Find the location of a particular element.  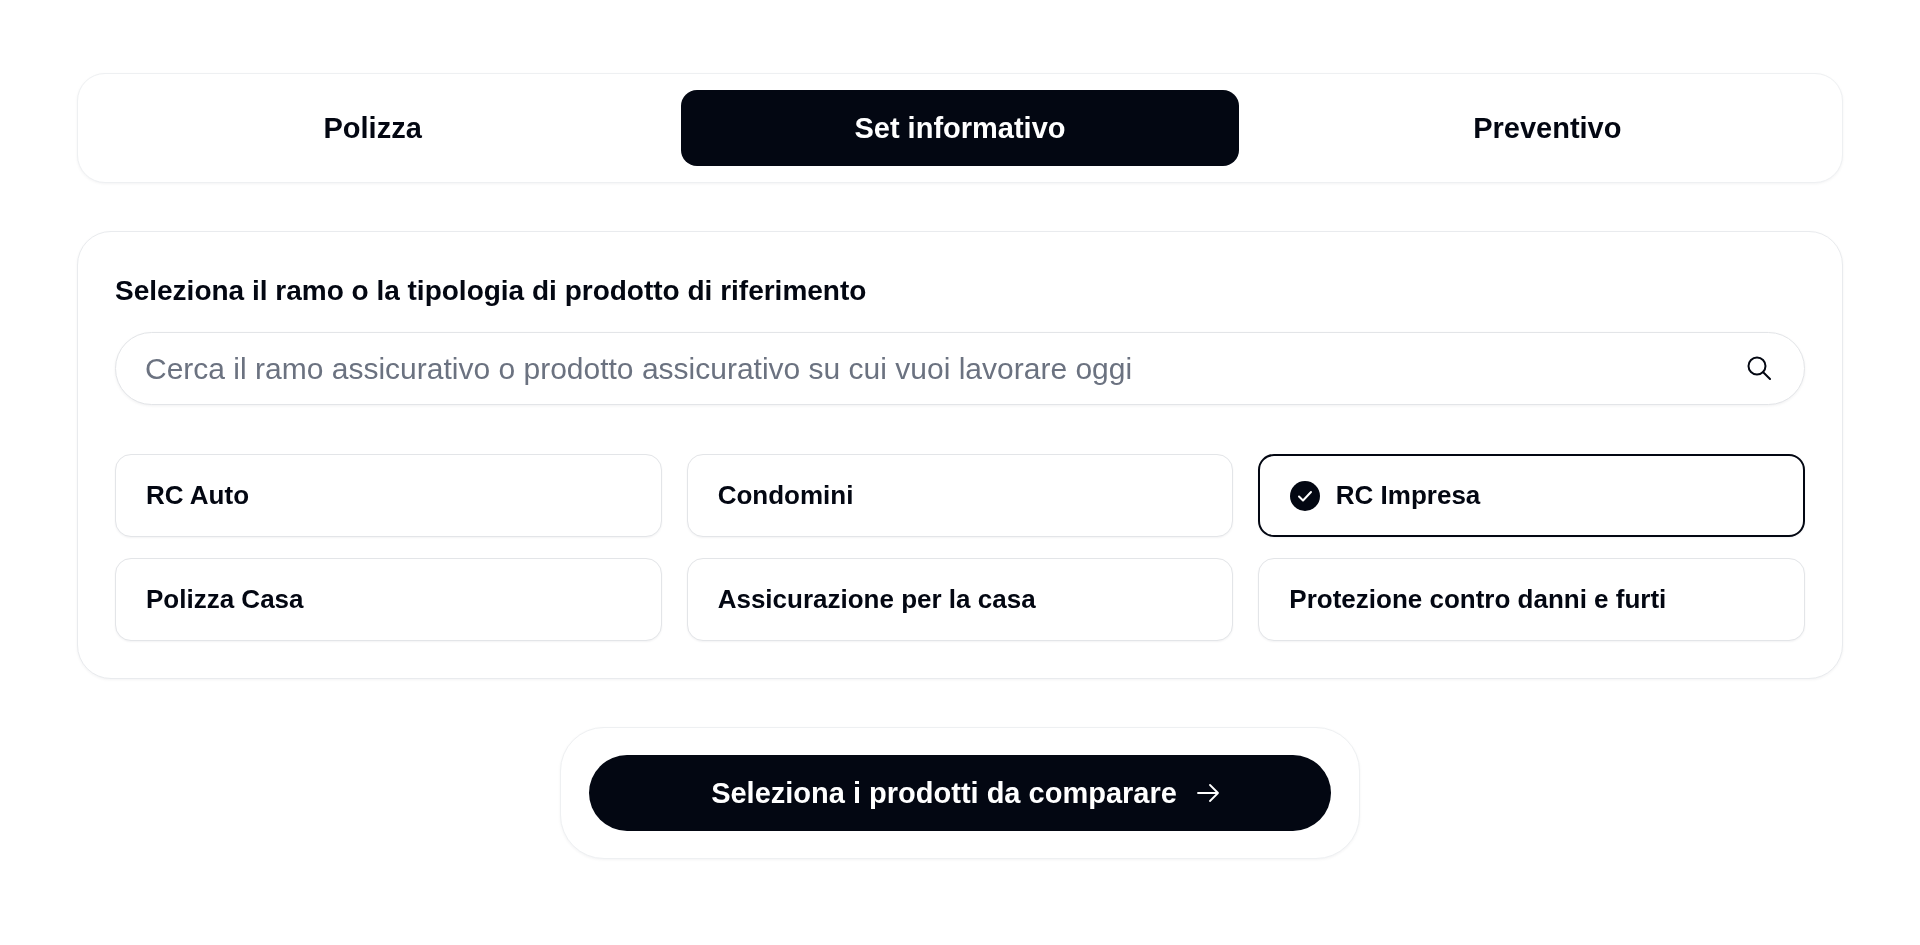

search-icon is located at coordinates (1759, 368).